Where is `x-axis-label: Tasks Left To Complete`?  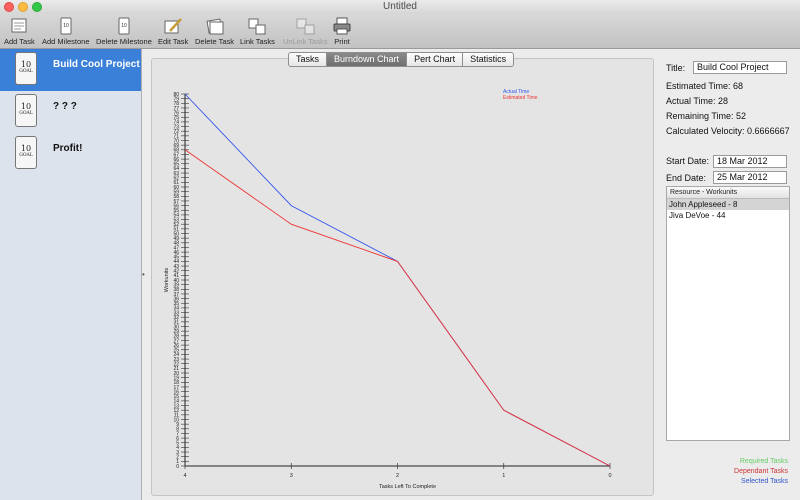 x-axis-label: Tasks Left To Complete is located at coordinates (407, 487).